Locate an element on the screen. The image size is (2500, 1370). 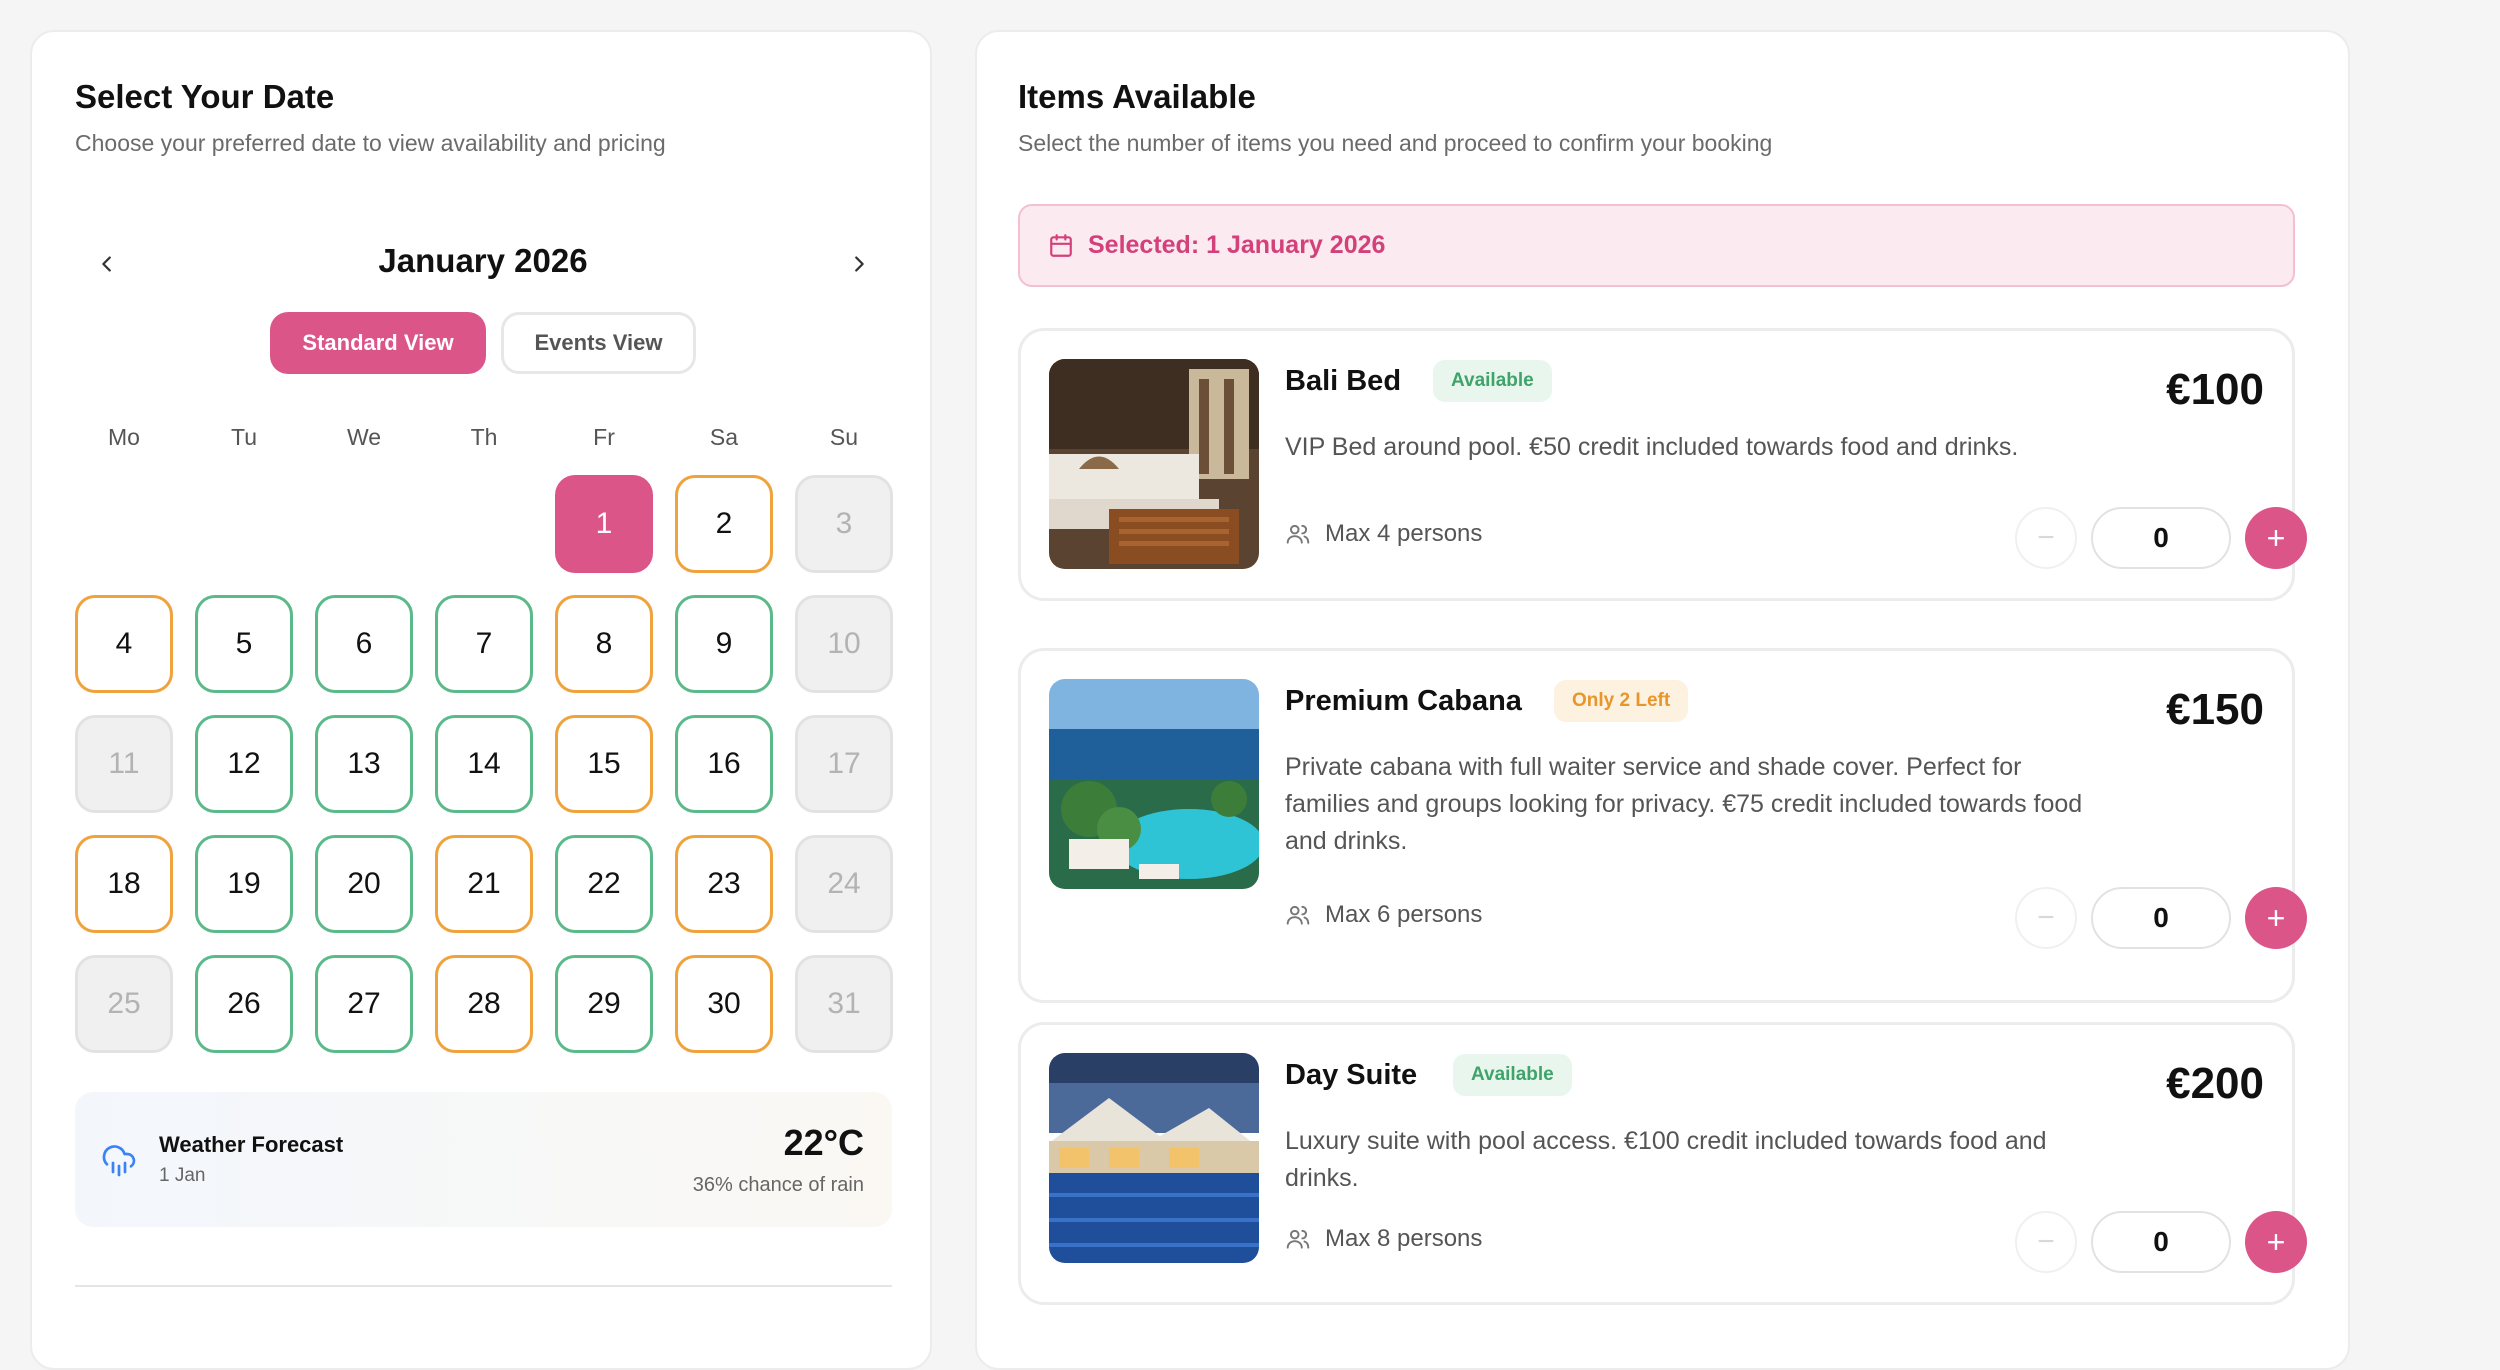
calendar-day: 2 is located at coordinates (724, 524).